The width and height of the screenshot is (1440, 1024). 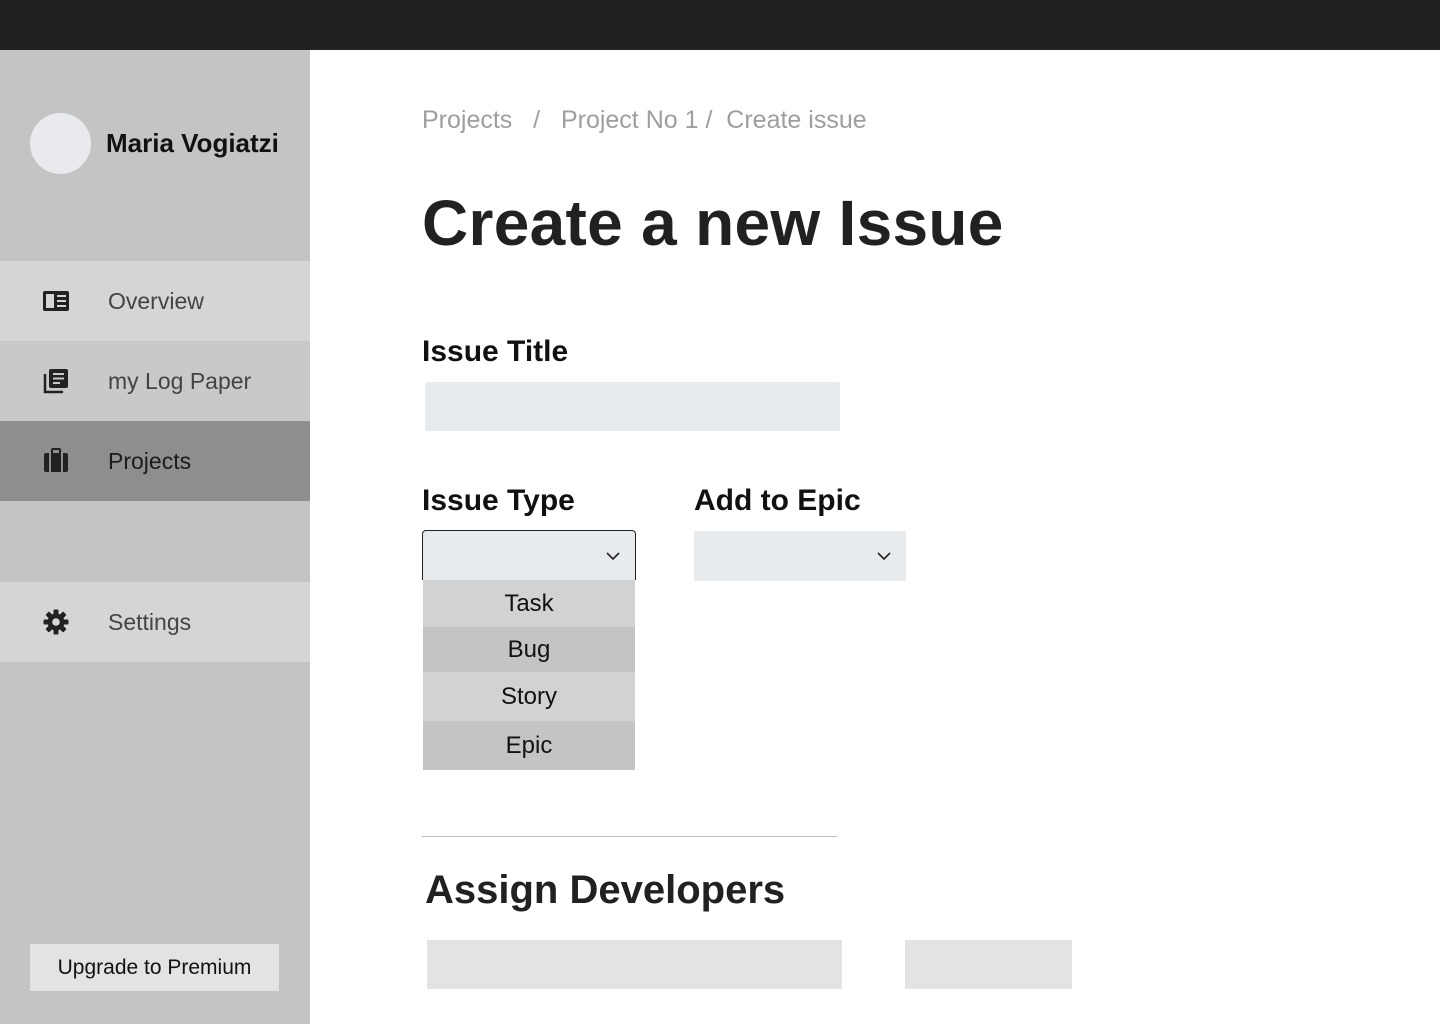 I want to click on dropdown-option-story: Story, so click(x=529, y=696).